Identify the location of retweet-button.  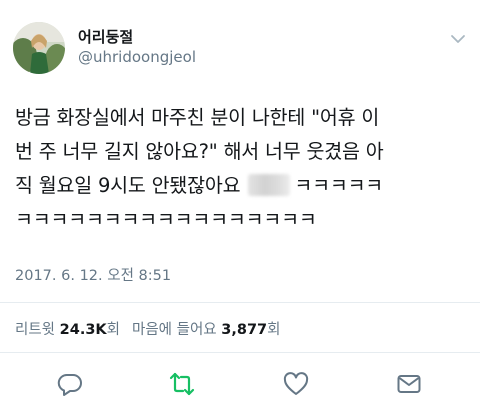
(182, 384).